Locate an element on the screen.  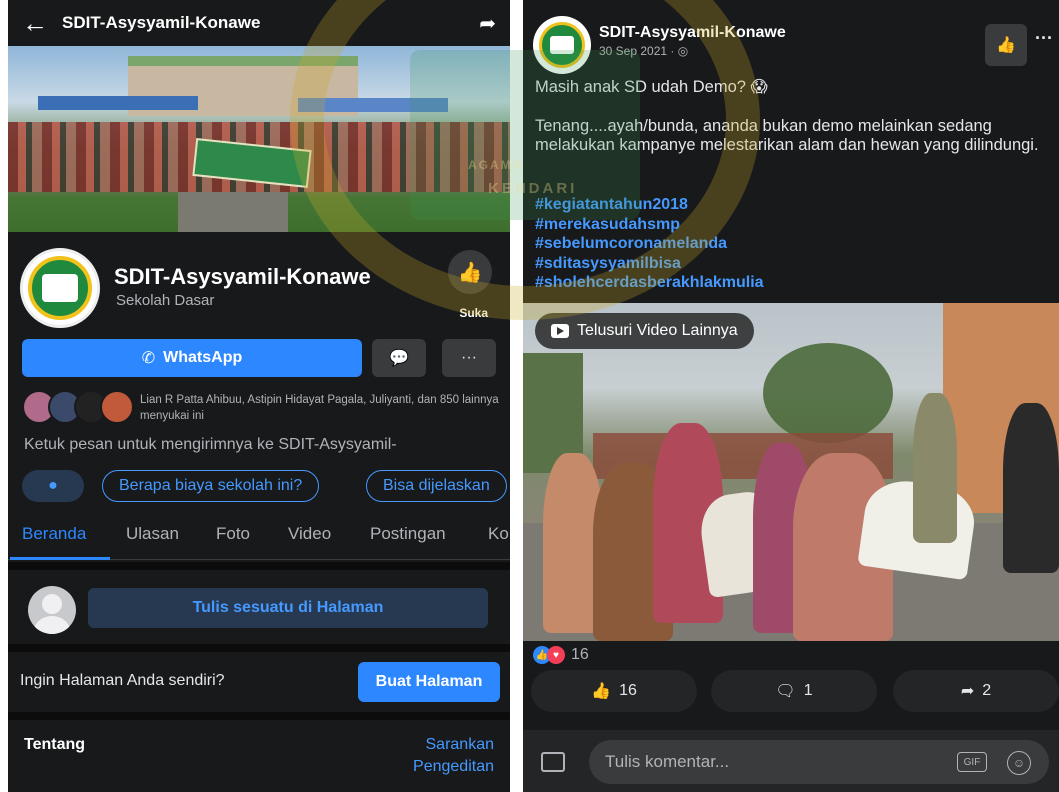
messenger-chip: ● is located at coordinates (53, 486).